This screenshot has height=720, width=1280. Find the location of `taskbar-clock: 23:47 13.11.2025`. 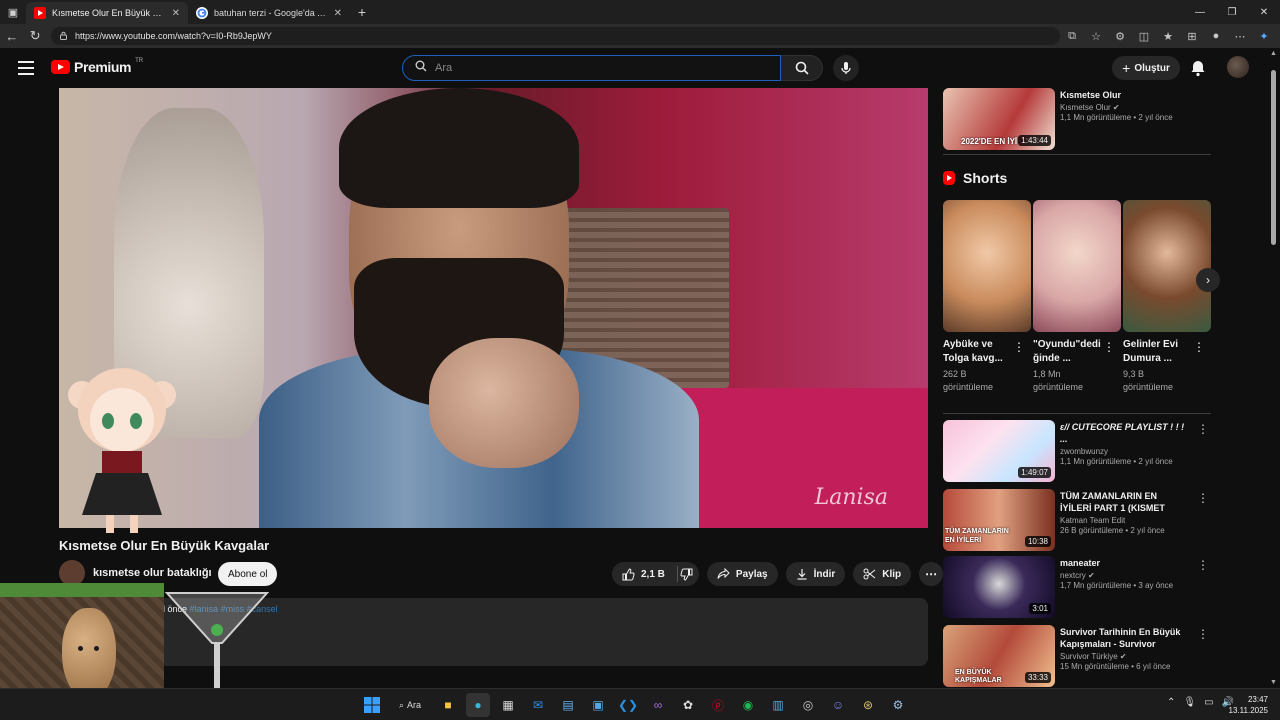

taskbar-clock: 23:47 13.11.2025 is located at coordinates (1248, 705).